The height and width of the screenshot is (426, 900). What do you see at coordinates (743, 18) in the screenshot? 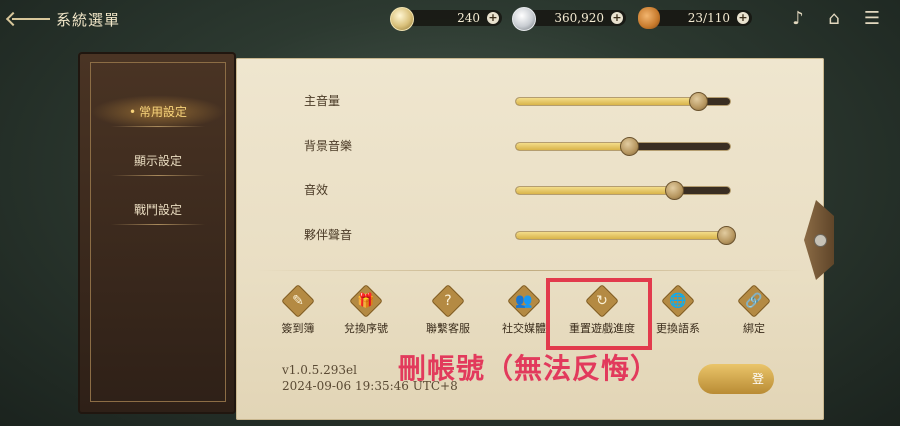
I see `add-bread-button: +` at bounding box center [743, 18].